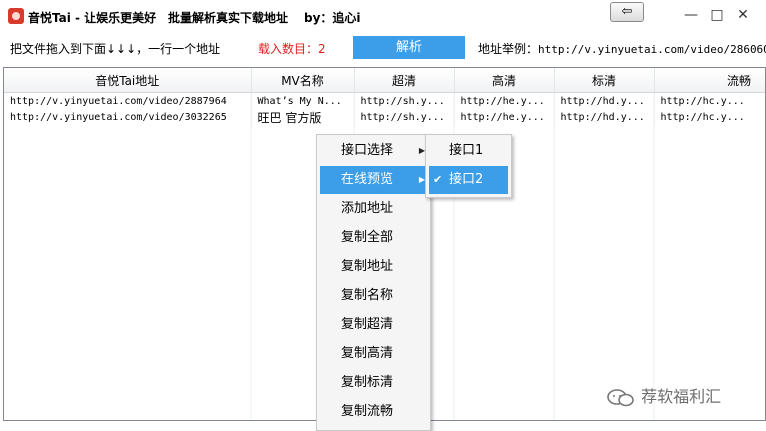 The image size is (766, 431). I want to click on maximize-button: □, so click(717, 15).